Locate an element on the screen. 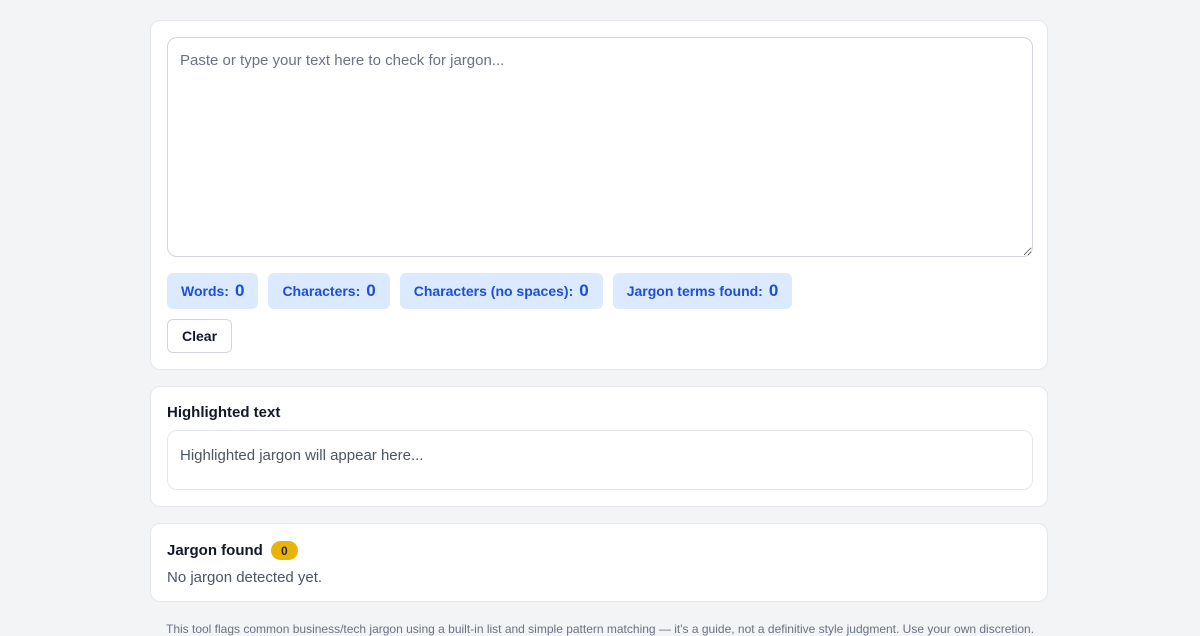 The width and height of the screenshot is (1200, 636). stat-words: Words: 0 is located at coordinates (213, 291).